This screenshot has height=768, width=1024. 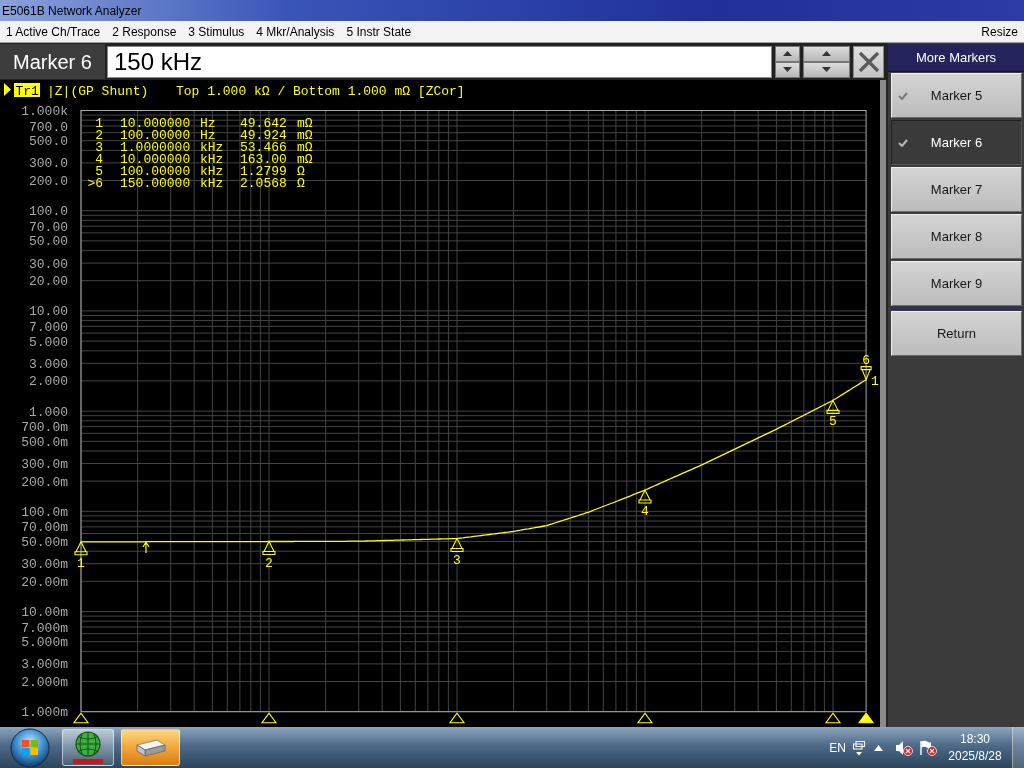 What do you see at coordinates (52, 61) in the screenshot?
I see `field-label: Marker 6` at bounding box center [52, 61].